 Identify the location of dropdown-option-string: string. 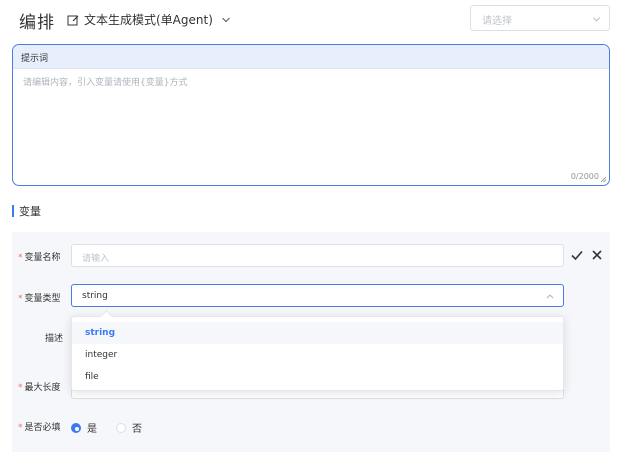
(317, 333).